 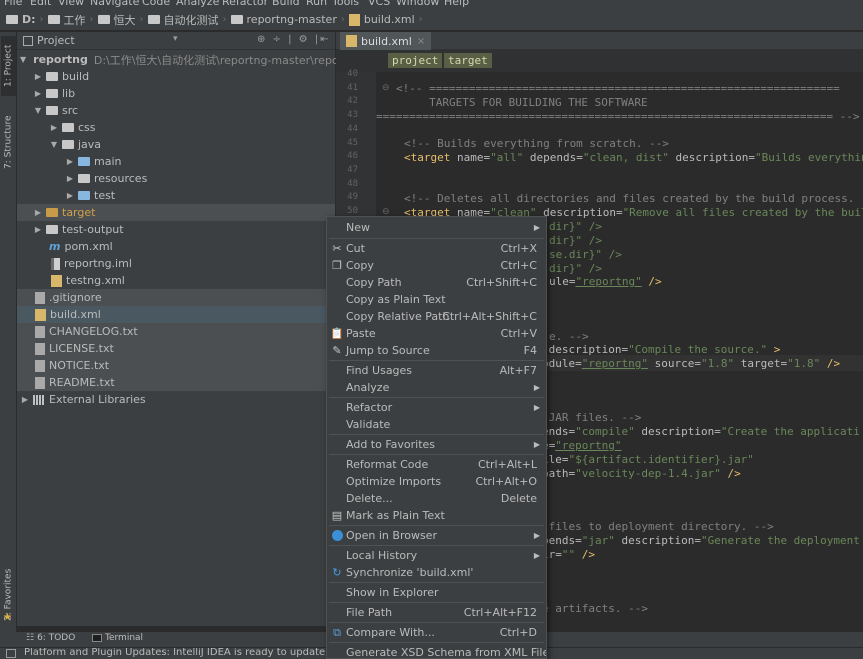 I want to click on tree-item-build-xml: build.xml, so click(x=176, y=314).